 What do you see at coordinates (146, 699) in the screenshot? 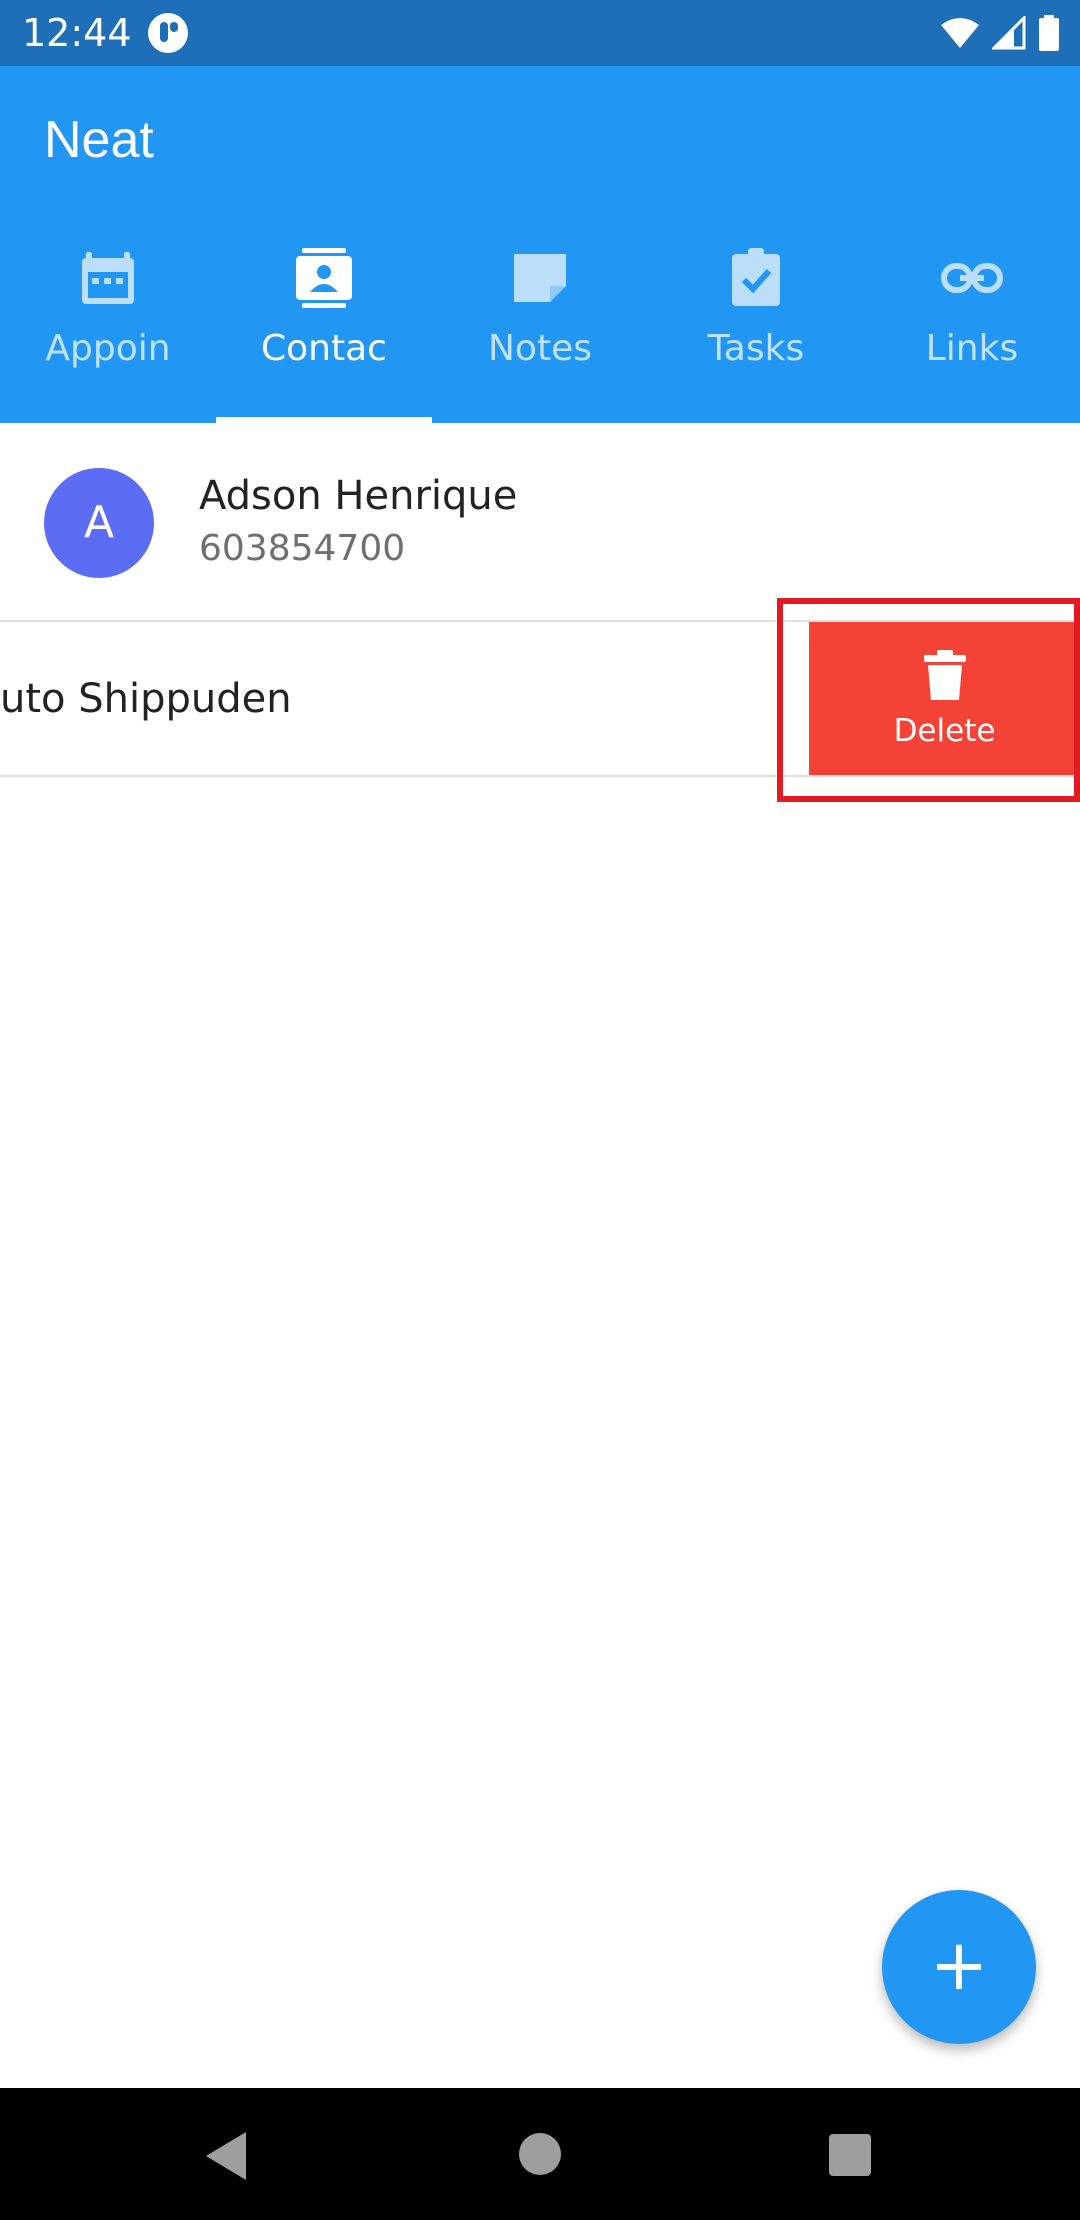
I see `contact-name: uto Shippuden` at bounding box center [146, 699].